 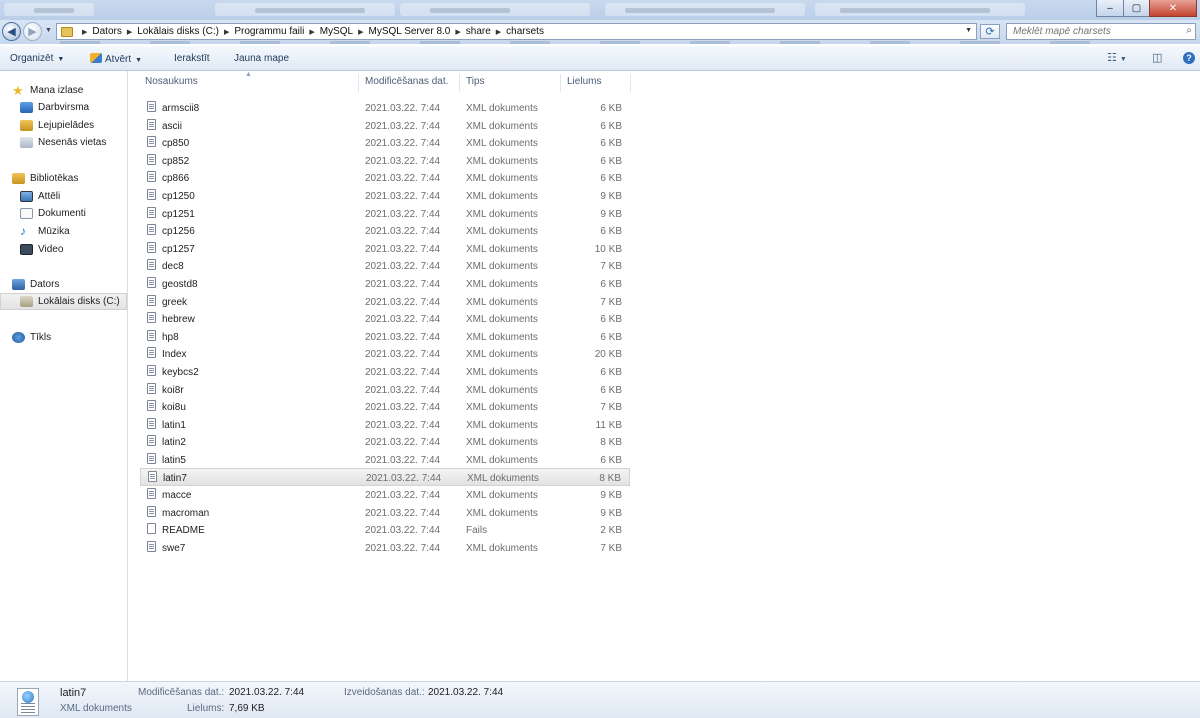 I want to click on forward-button: ▶, so click(x=32, y=31).